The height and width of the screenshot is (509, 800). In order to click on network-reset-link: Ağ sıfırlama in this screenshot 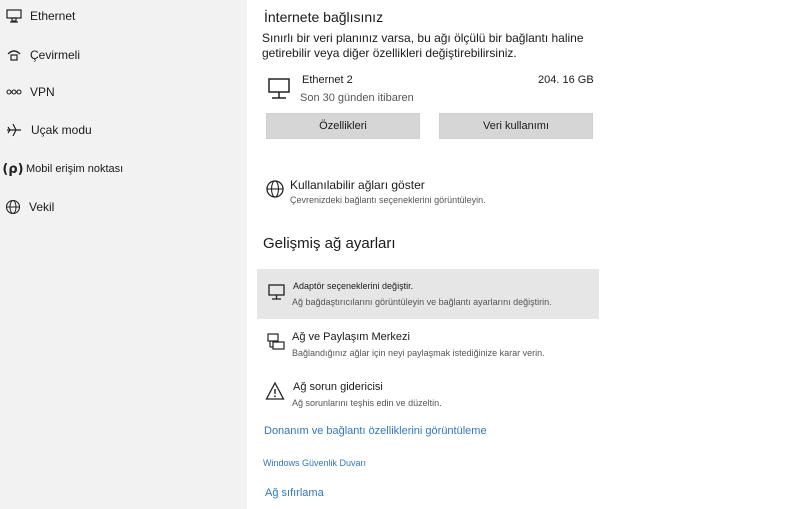, I will do `click(294, 493)`.